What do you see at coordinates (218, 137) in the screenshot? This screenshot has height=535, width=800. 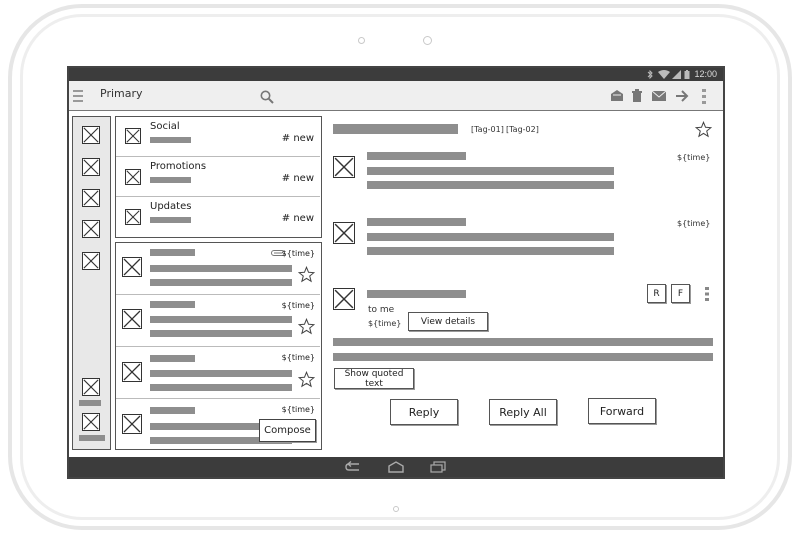 I see `category-social: Social # new` at bounding box center [218, 137].